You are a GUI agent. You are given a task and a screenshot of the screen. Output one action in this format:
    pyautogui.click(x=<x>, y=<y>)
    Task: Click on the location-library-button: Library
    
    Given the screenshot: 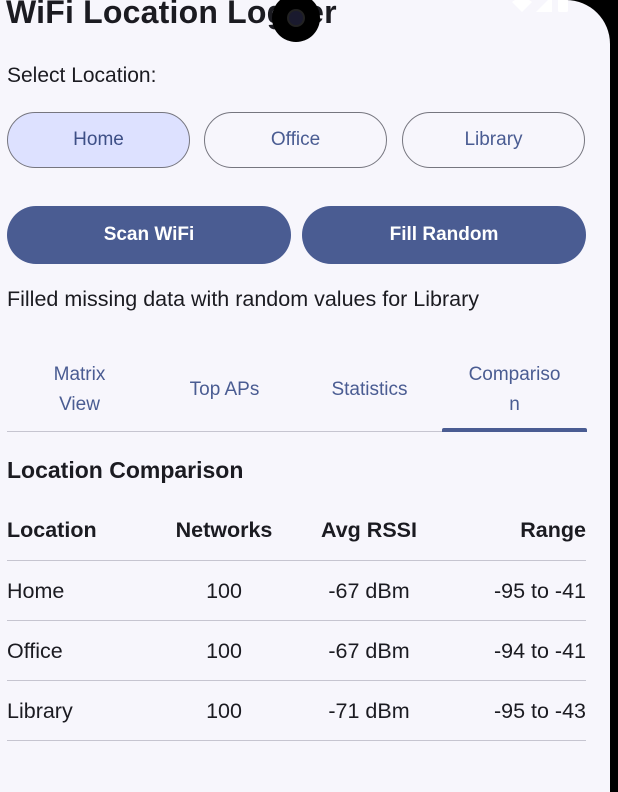 What is the action you would take?
    pyautogui.click(x=493, y=140)
    